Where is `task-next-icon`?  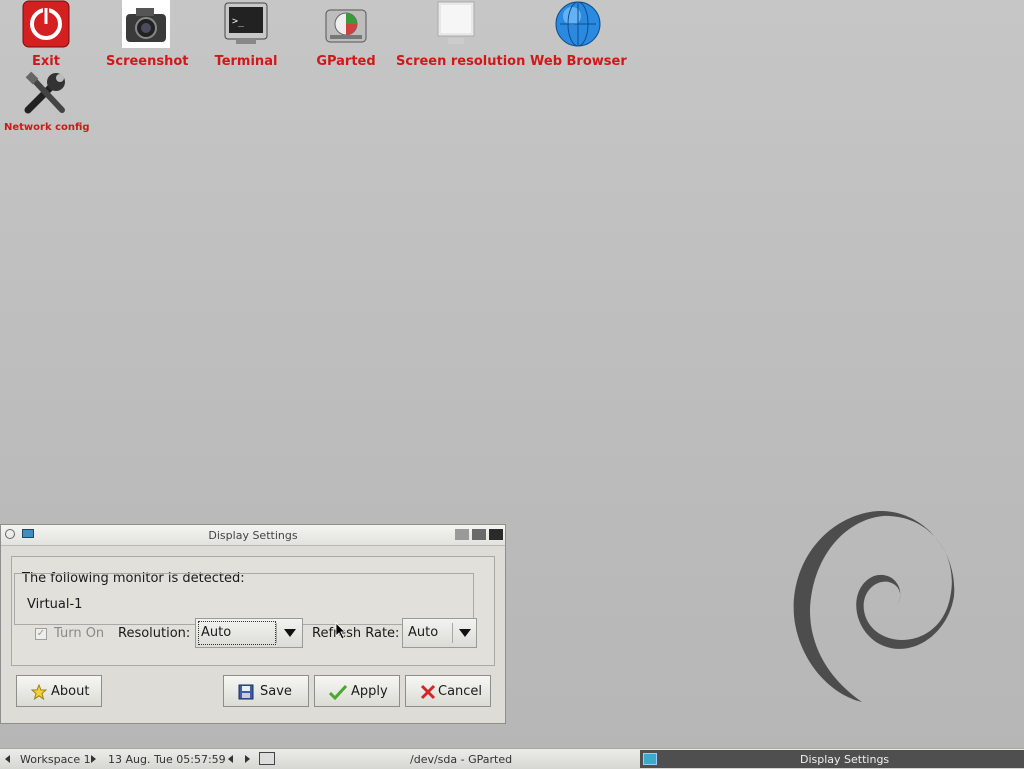
task-next-icon is located at coordinates (247, 759).